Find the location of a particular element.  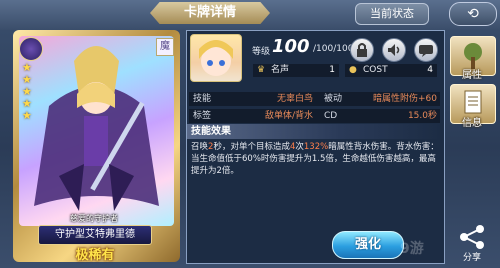

fame-label: 名声 is located at coordinates (280, 70).